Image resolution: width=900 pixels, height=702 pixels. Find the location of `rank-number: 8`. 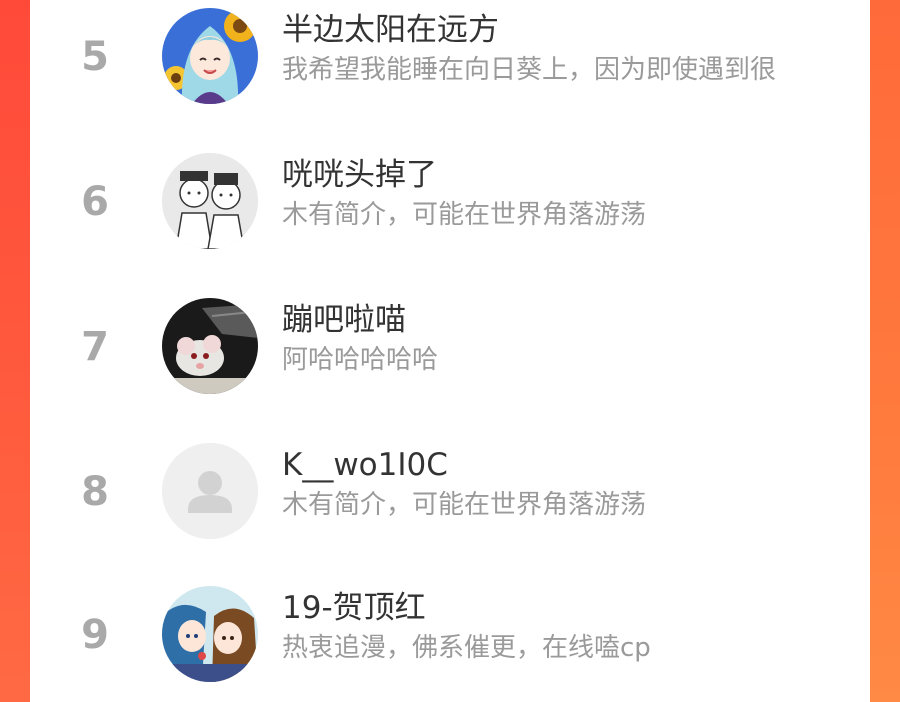

rank-number: 8 is located at coordinates (95, 492).